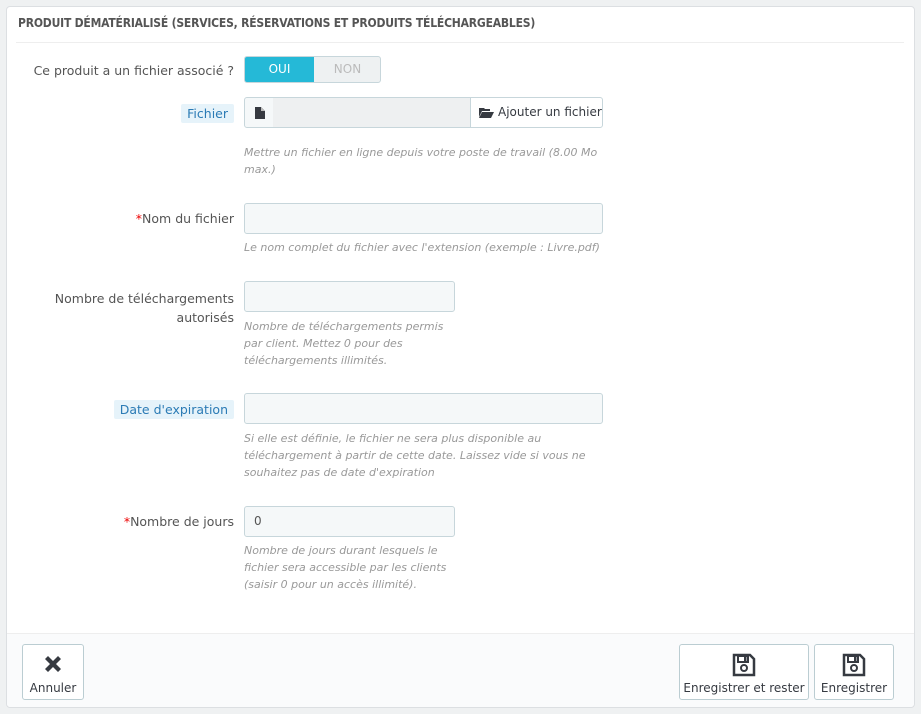  I want to click on add-file-button-label: Ajouter un fichier, so click(550, 112).